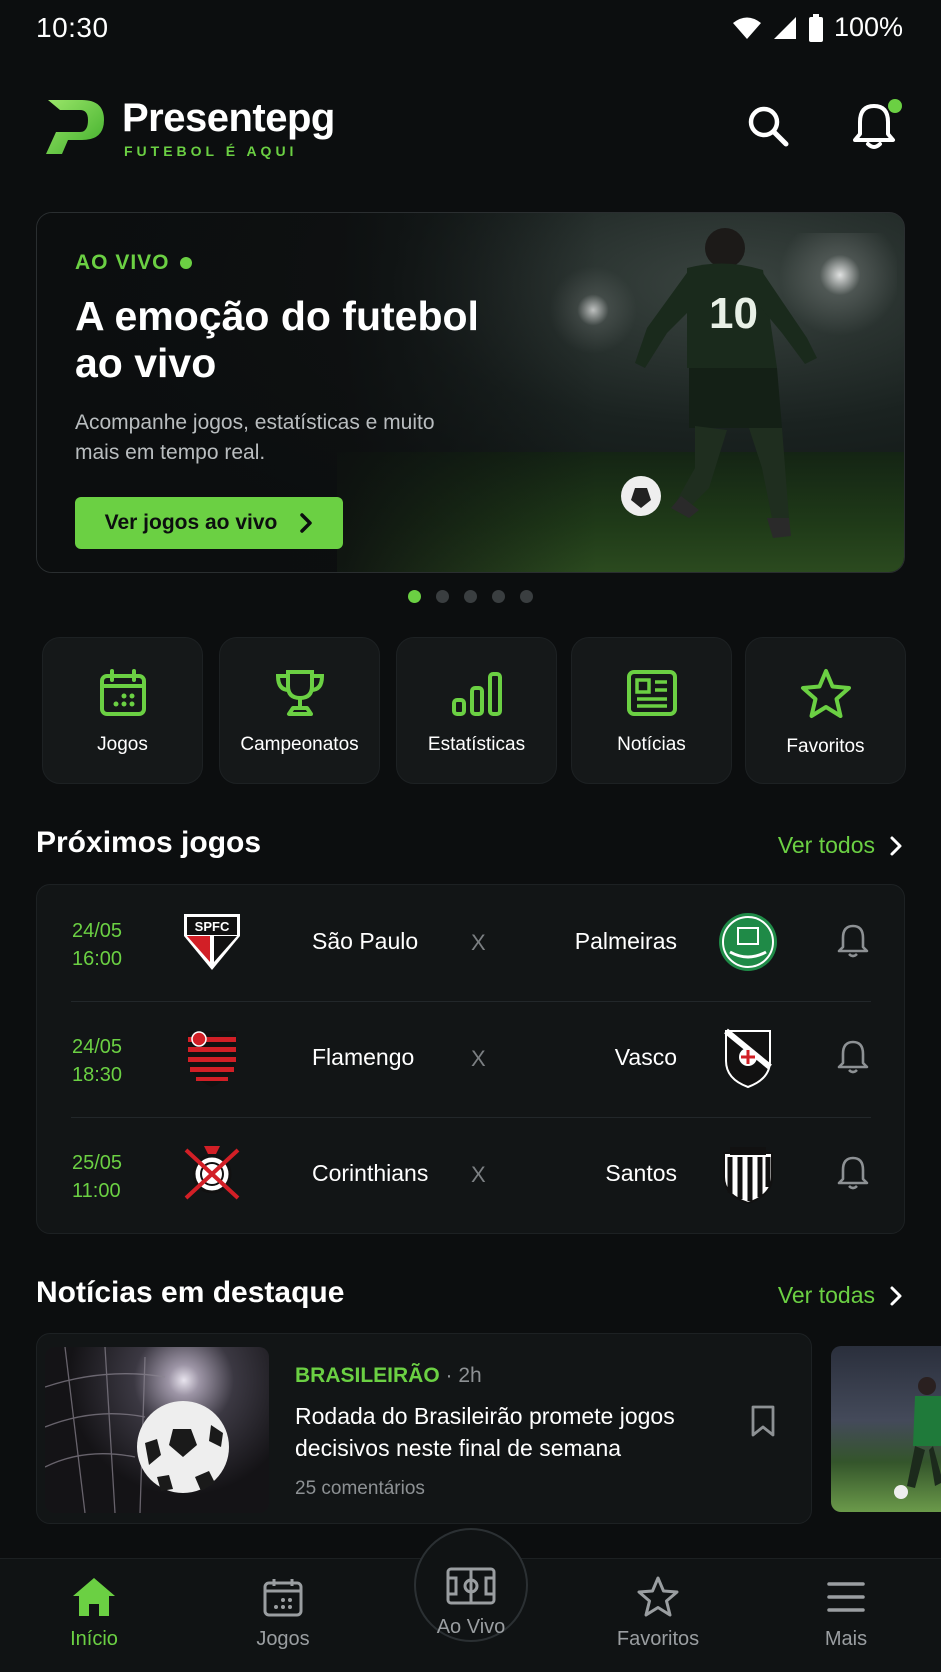  What do you see at coordinates (367, 1375) in the screenshot?
I see `news-category: BRASILEIRÃO` at bounding box center [367, 1375].